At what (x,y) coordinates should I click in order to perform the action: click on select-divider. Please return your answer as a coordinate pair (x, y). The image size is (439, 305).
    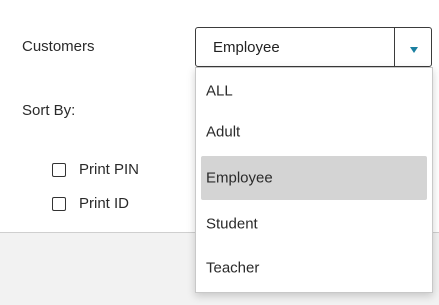
    Looking at the image, I should click on (394, 47).